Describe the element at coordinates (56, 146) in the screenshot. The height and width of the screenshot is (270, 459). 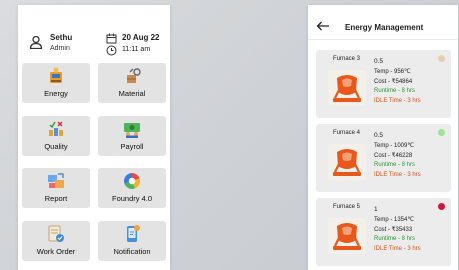
I see `tile-label: Quality` at that location.